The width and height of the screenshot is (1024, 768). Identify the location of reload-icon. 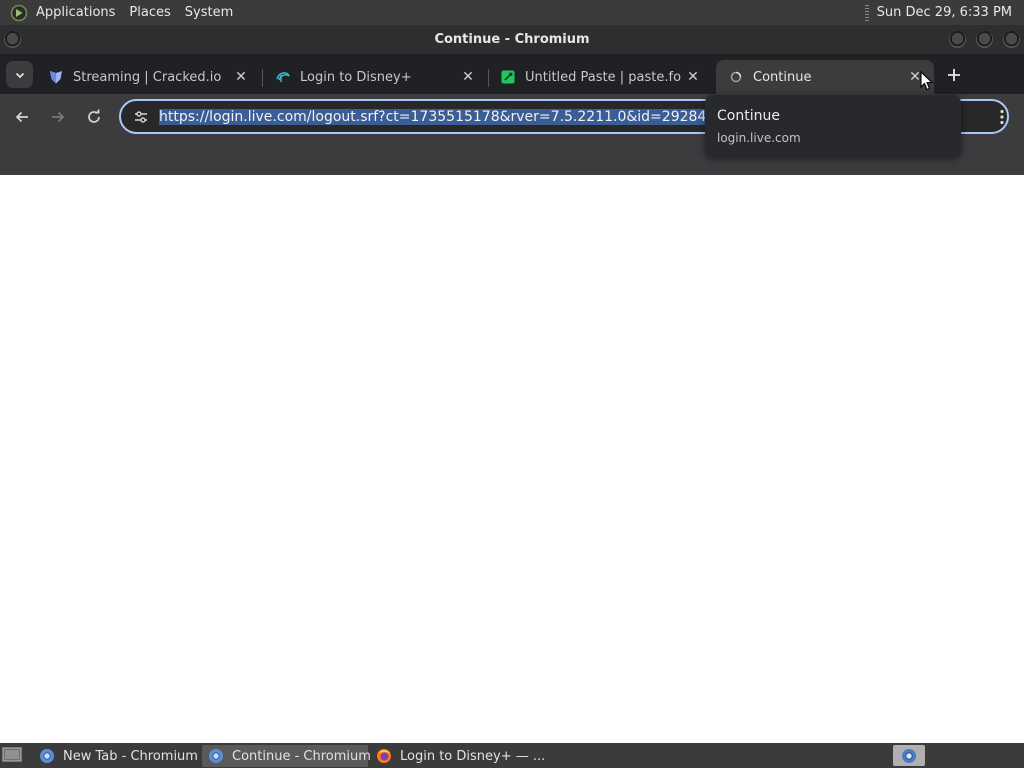
(94, 116).